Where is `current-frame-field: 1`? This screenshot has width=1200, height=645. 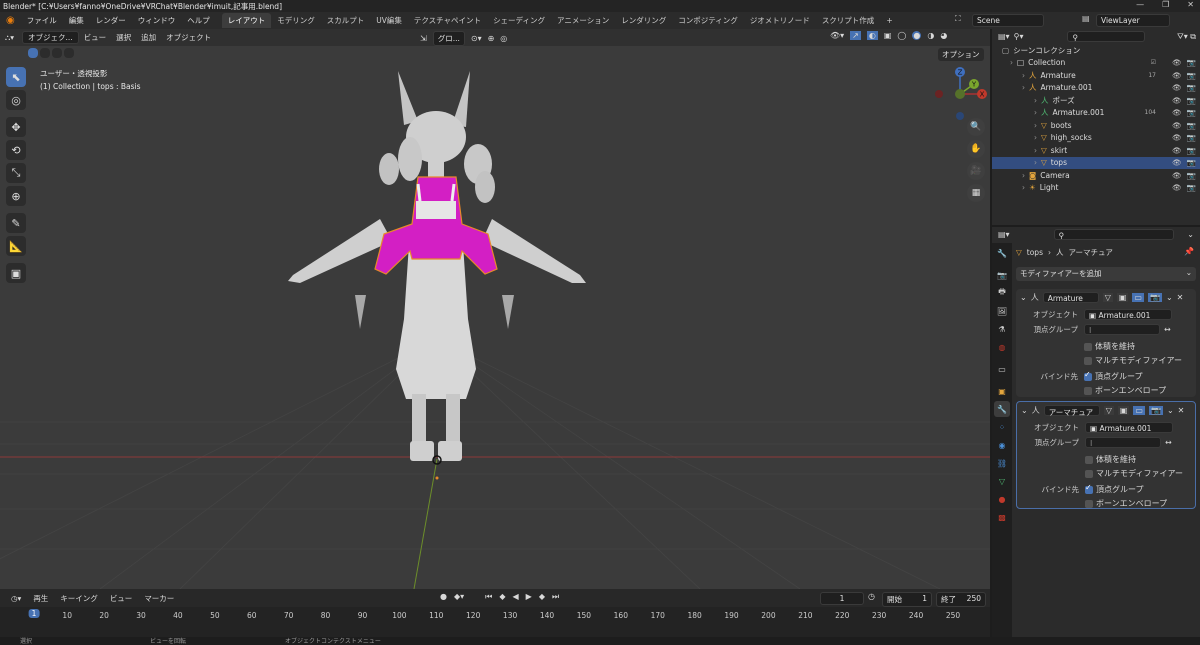
current-frame-field: 1 is located at coordinates (842, 598).